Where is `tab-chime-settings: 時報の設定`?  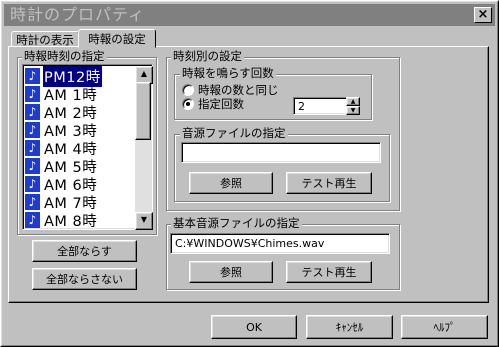
tab-chime-settings: 時報の設定 is located at coordinates (117, 38).